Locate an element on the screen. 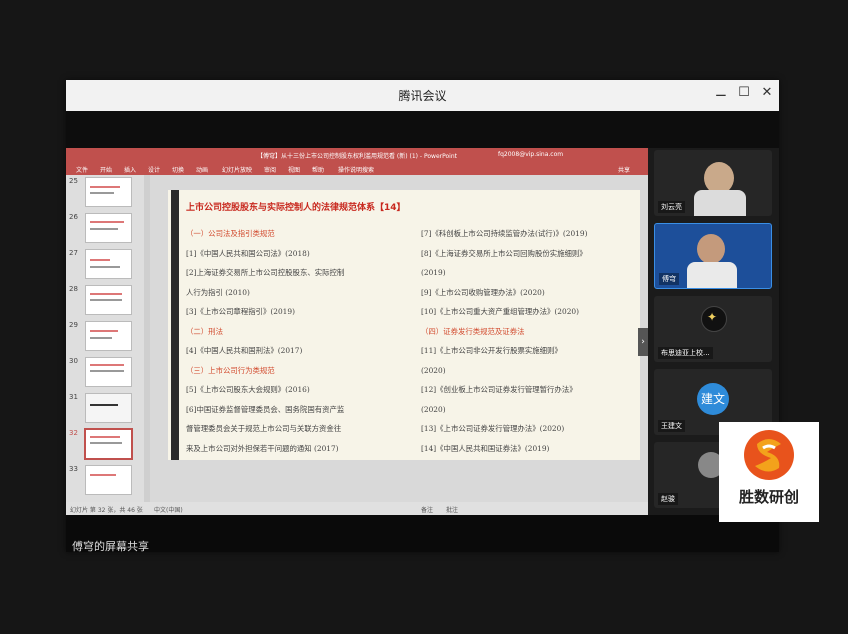  participant-tile: 刘云亮 is located at coordinates (713, 183).